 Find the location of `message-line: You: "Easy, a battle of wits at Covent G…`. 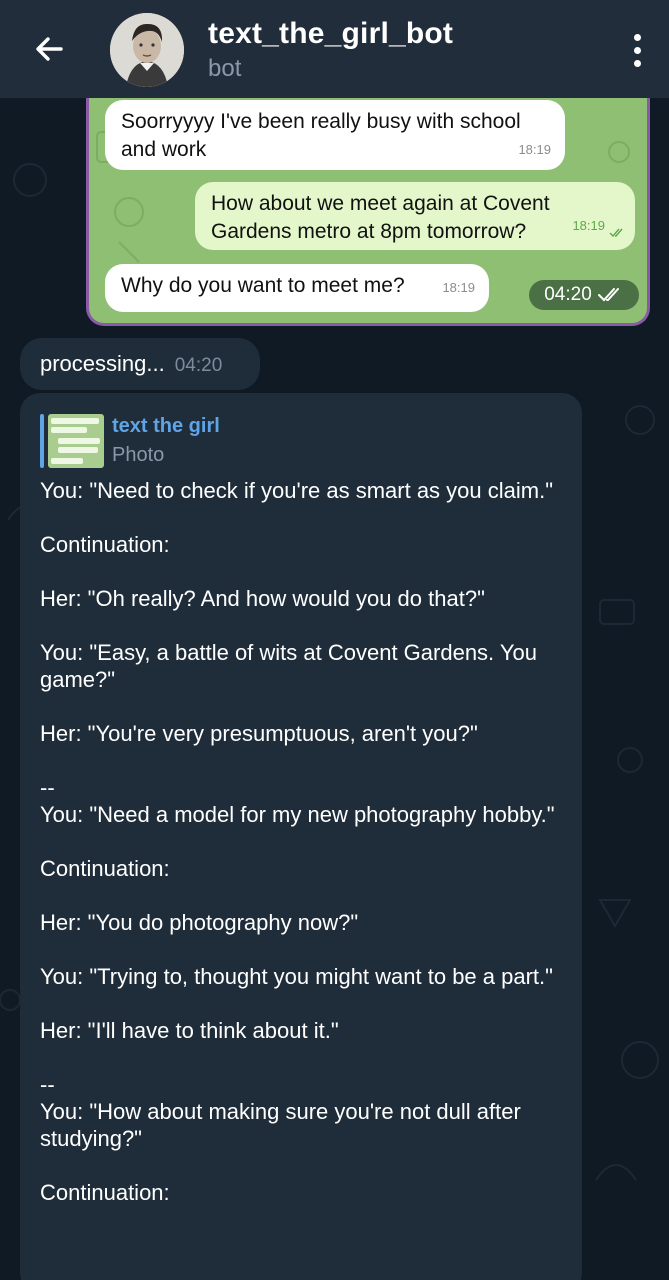

message-line: You: "Easy, a battle of wits at Covent G… is located at coordinates (289, 666).